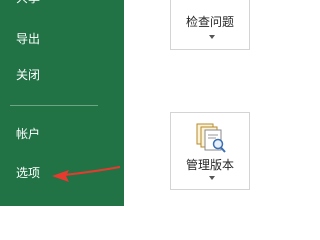  What do you see at coordinates (28, 2) in the screenshot?
I see `sidebar-item-share: 共享` at bounding box center [28, 2].